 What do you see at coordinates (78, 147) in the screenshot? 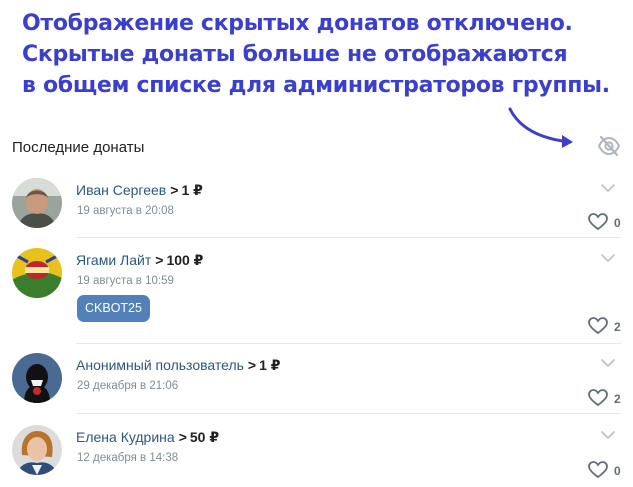
I see `section-title: Последние донаты` at bounding box center [78, 147].